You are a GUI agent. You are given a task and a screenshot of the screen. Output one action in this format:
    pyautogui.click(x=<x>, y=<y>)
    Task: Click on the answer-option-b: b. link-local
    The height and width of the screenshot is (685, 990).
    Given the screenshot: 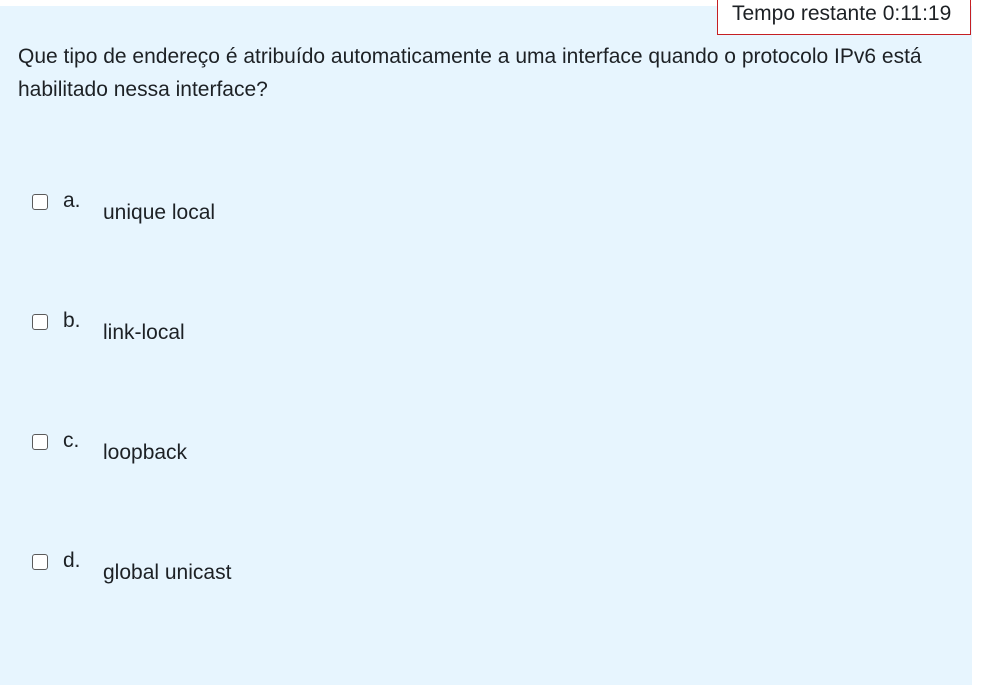 What is the action you would take?
    pyautogui.click(x=300, y=331)
    